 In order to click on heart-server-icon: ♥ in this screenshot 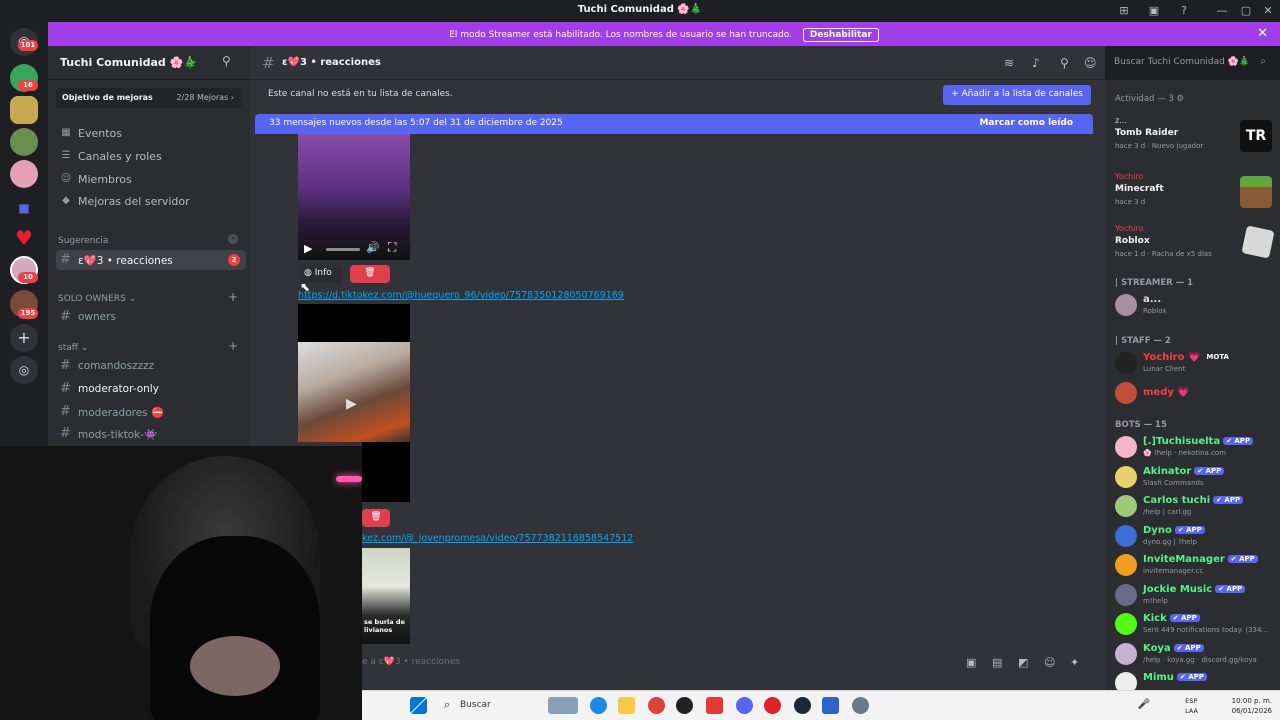, I will do `click(24, 238)`.